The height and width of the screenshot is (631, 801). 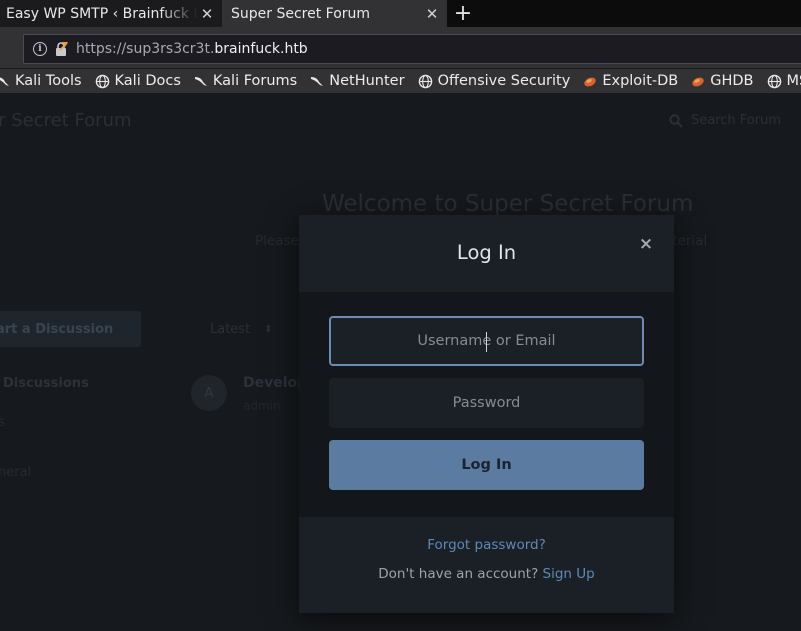 What do you see at coordinates (275, 383) in the screenshot?
I see `discussion-title: Develop` at bounding box center [275, 383].